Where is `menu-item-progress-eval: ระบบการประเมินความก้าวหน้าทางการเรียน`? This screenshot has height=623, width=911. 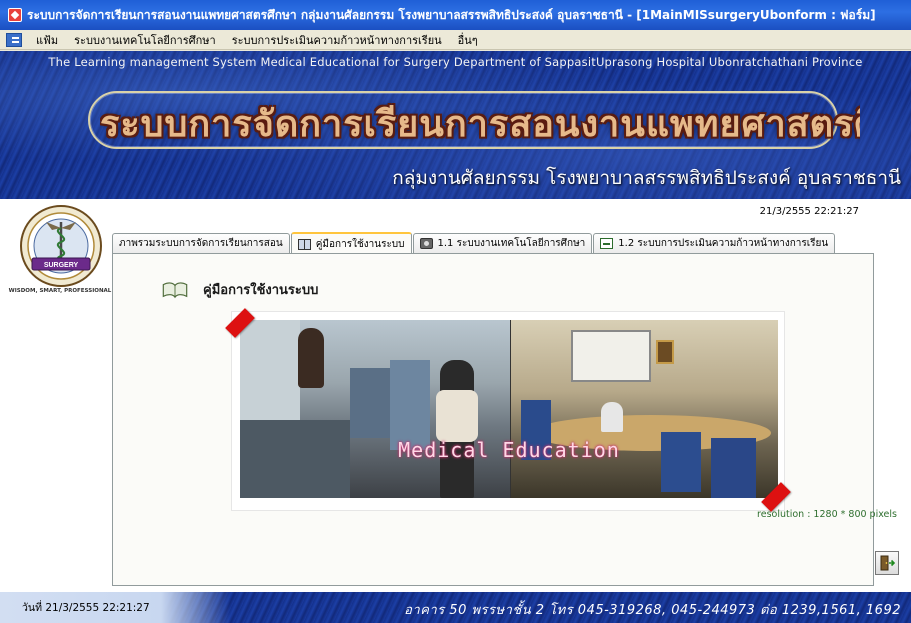 menu-item-progress-eval: ระบบการประเมินความก้าวหน้าทางการเรียน is located at coordinates (337, 40).